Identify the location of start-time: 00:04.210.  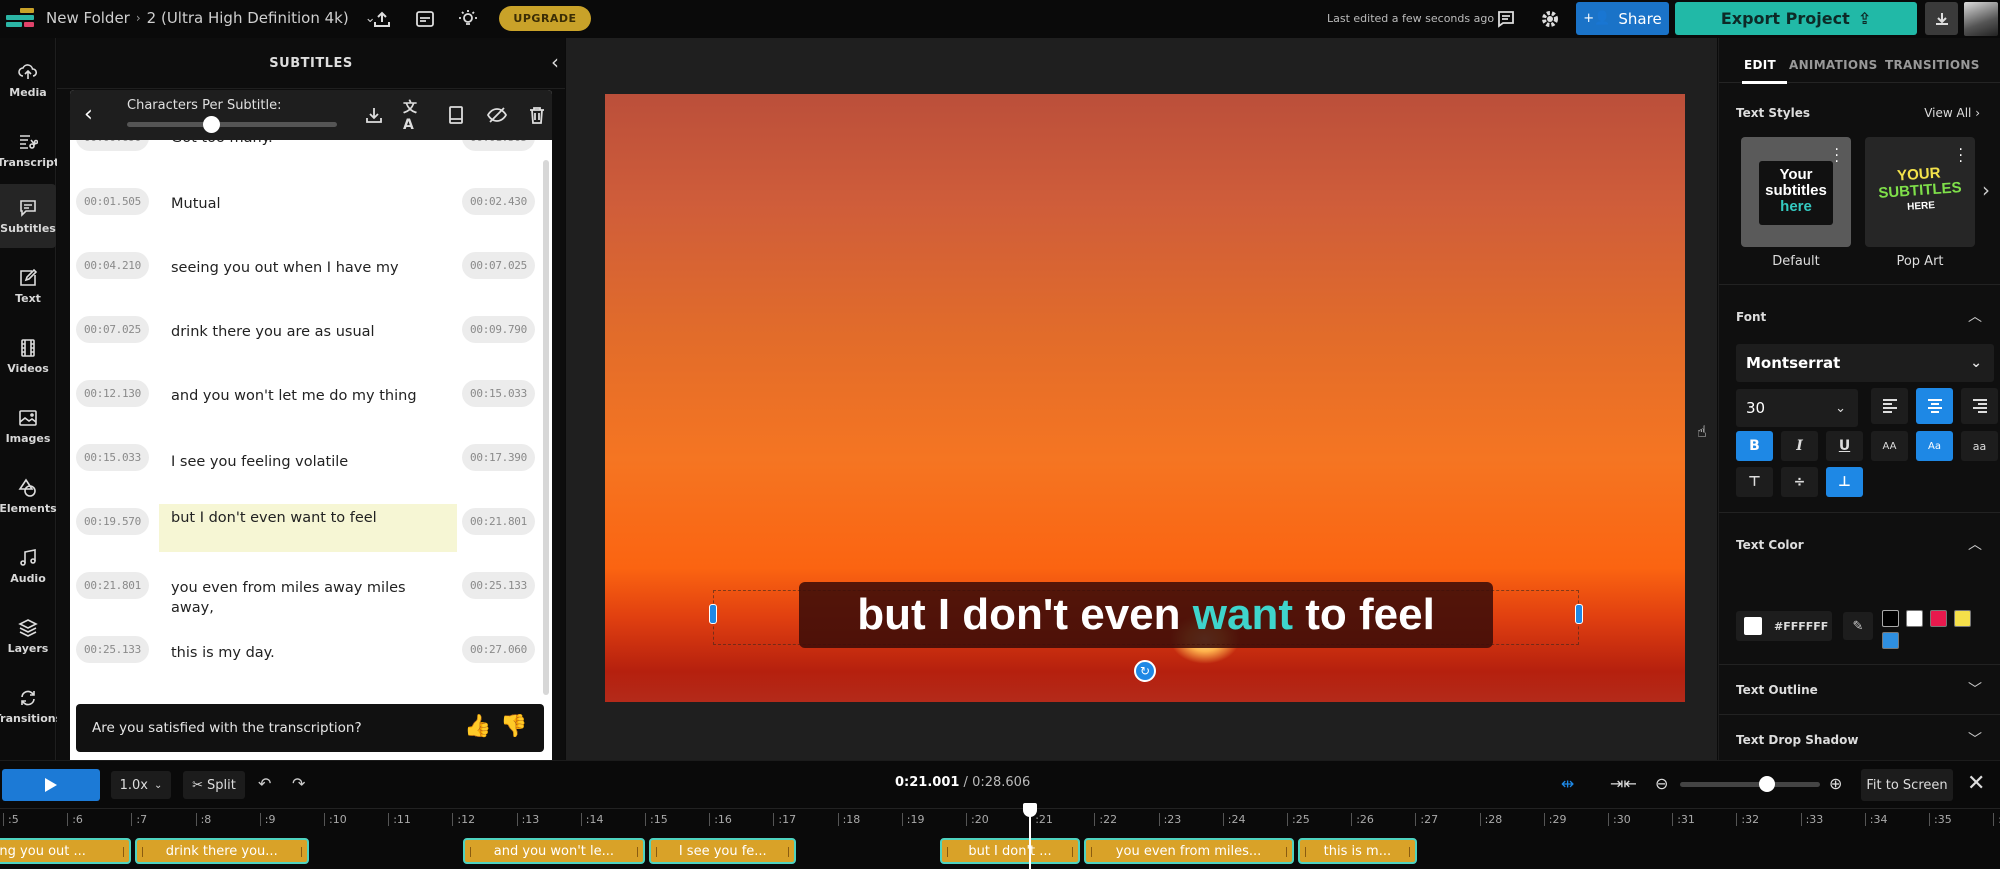
(112, 265).